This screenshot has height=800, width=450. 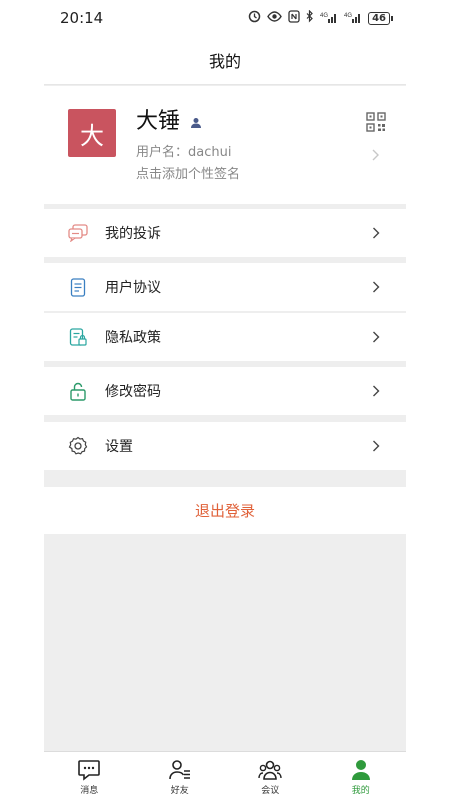 I want to click on friends-icon, so click(x=179, y=770).